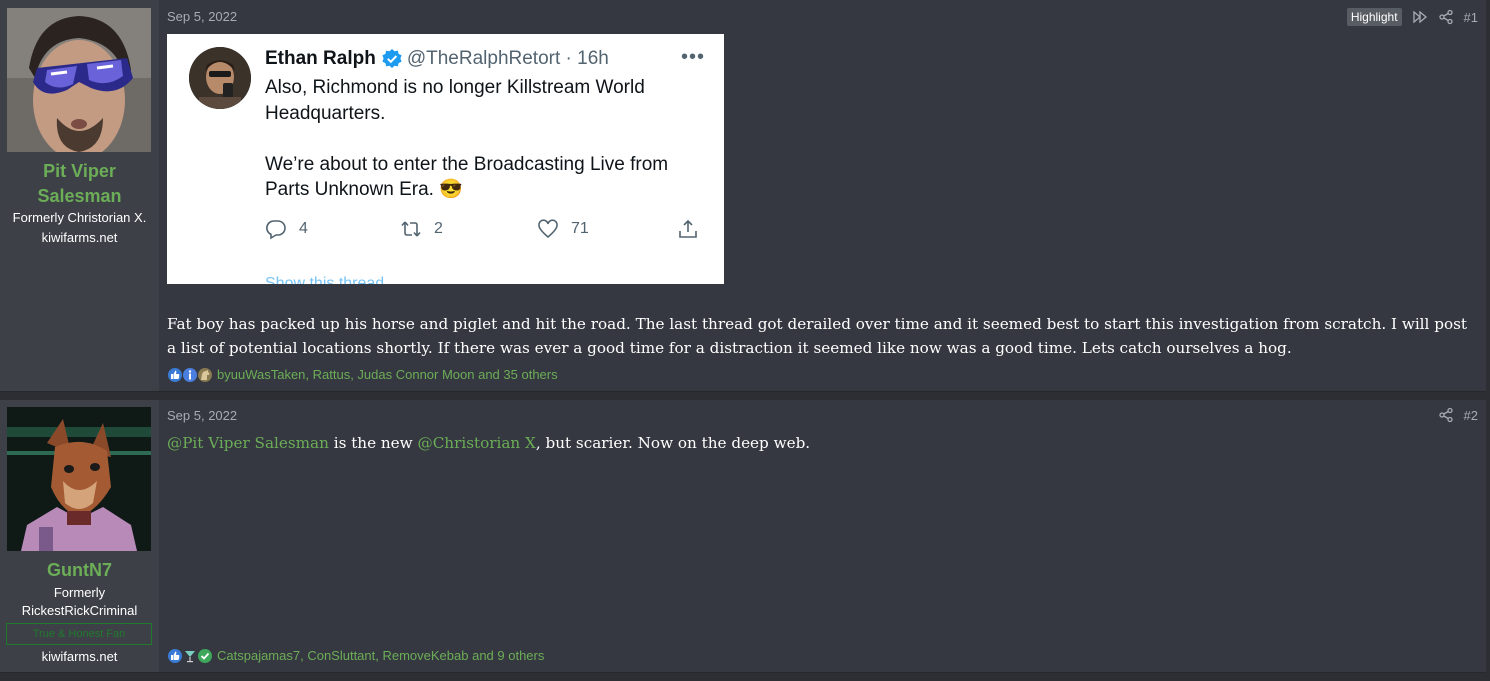 This screenshot has height=681, width=1490. Describe the element at coordinates (79, 592) in the screenshot. I see `user-title-line1: Formerly` at that location.